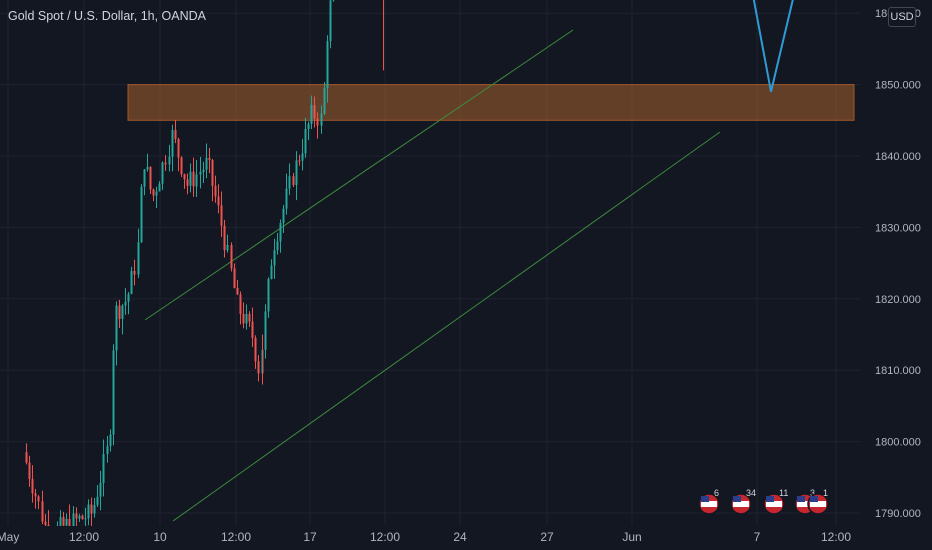 This screenshot has width=932, height=550. I want to click on projected-alt-path, so click(785, 46).